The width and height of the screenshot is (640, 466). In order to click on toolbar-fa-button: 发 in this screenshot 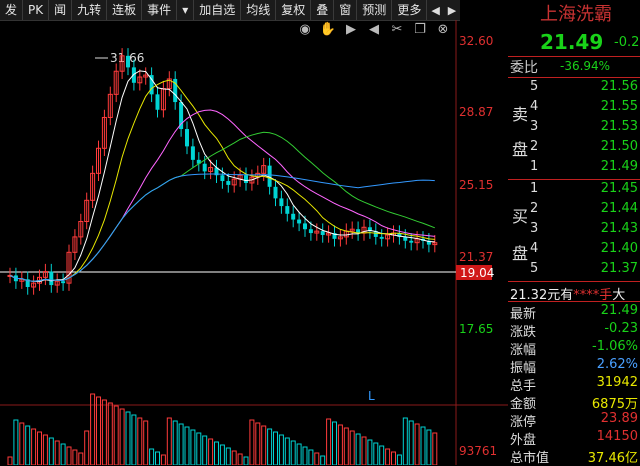, I will do `click(12, 10)`.